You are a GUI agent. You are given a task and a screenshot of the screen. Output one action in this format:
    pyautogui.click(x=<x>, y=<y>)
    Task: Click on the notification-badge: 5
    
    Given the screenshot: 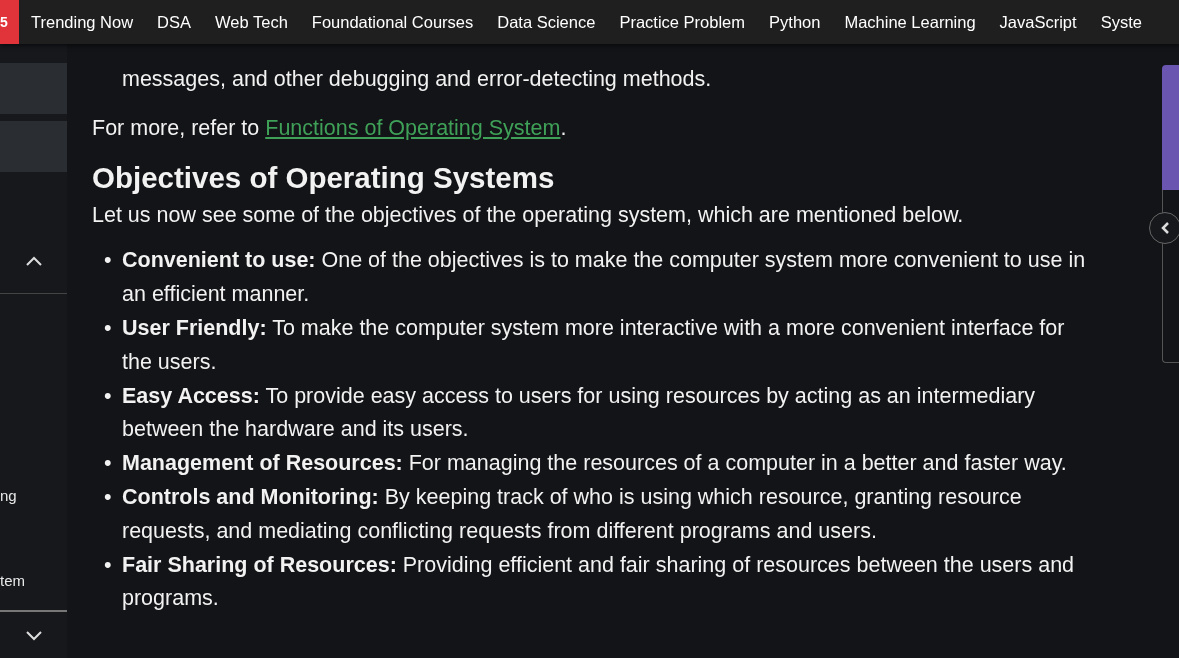 What is the action you would take?
    pyautogui.click(x=9, y=22)
    